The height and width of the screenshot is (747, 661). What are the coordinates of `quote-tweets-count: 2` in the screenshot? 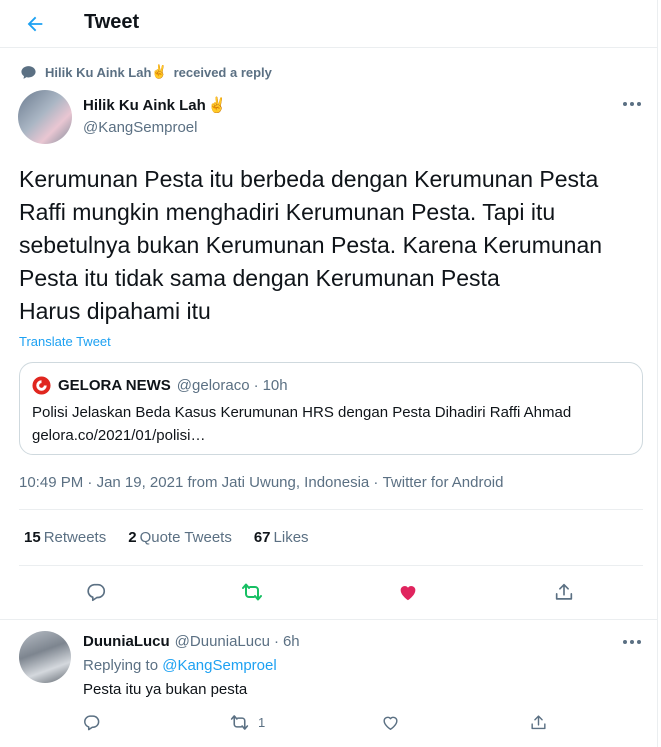 It's located at (132, 537).